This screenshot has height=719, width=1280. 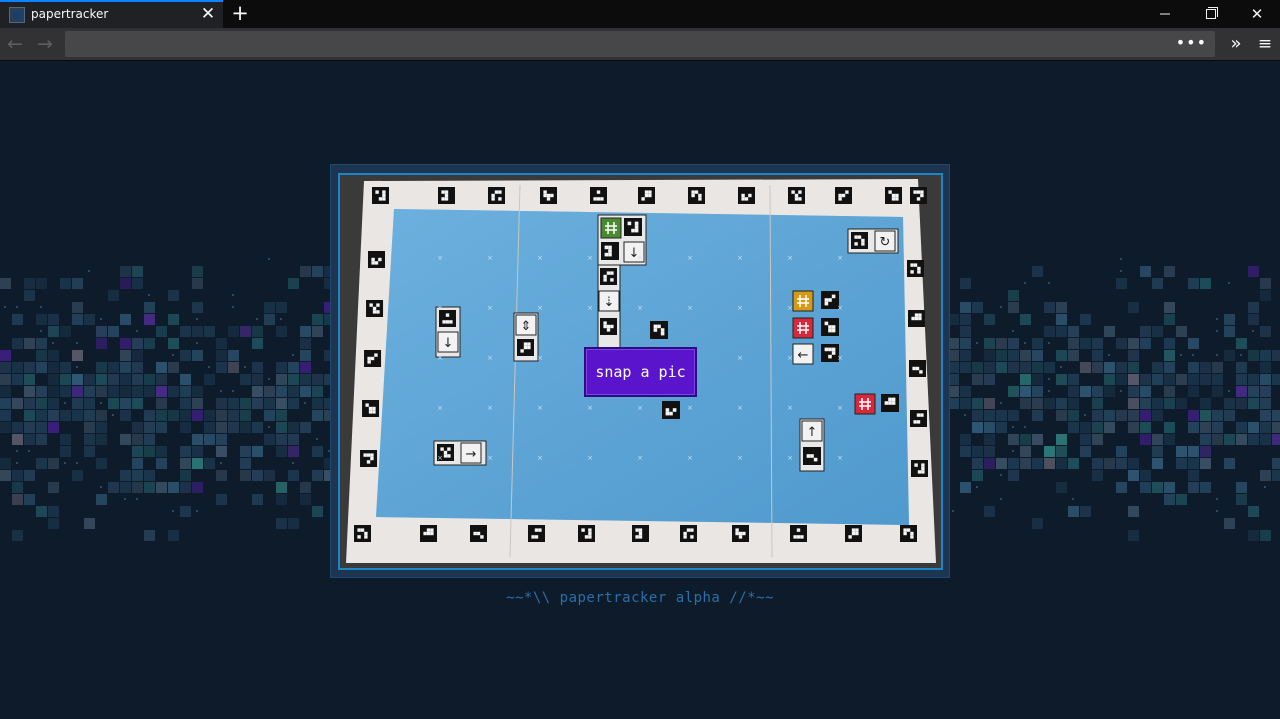 I want to click on overflow-button: », so click(x=1236, y=44).